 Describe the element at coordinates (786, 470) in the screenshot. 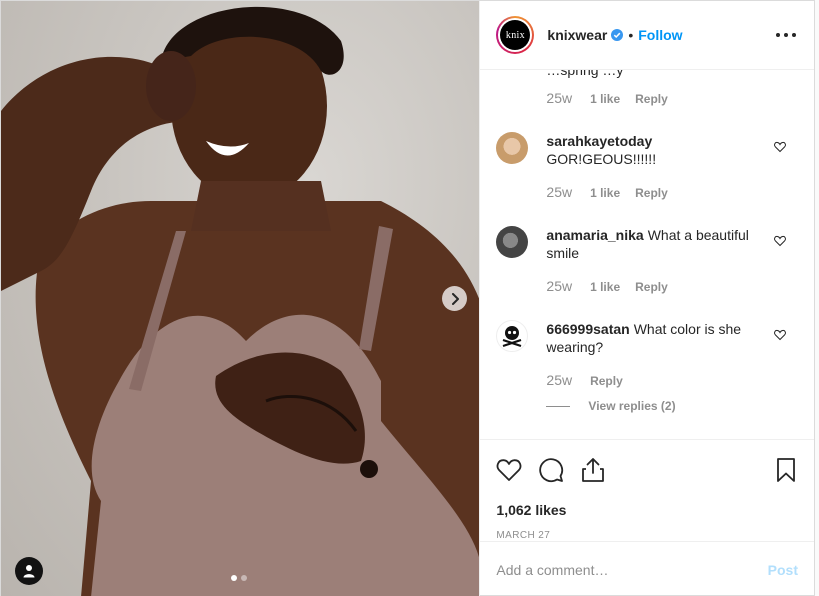

I see `bookmark-icon` at that location.